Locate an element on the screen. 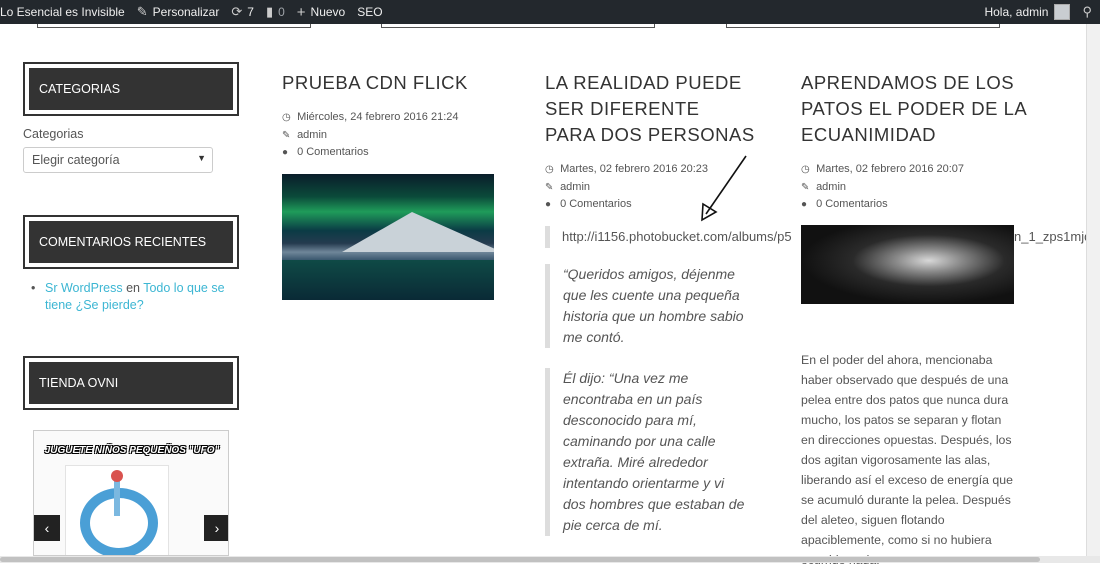  customize-label: Personalizar is located at coordinates (186, 12).